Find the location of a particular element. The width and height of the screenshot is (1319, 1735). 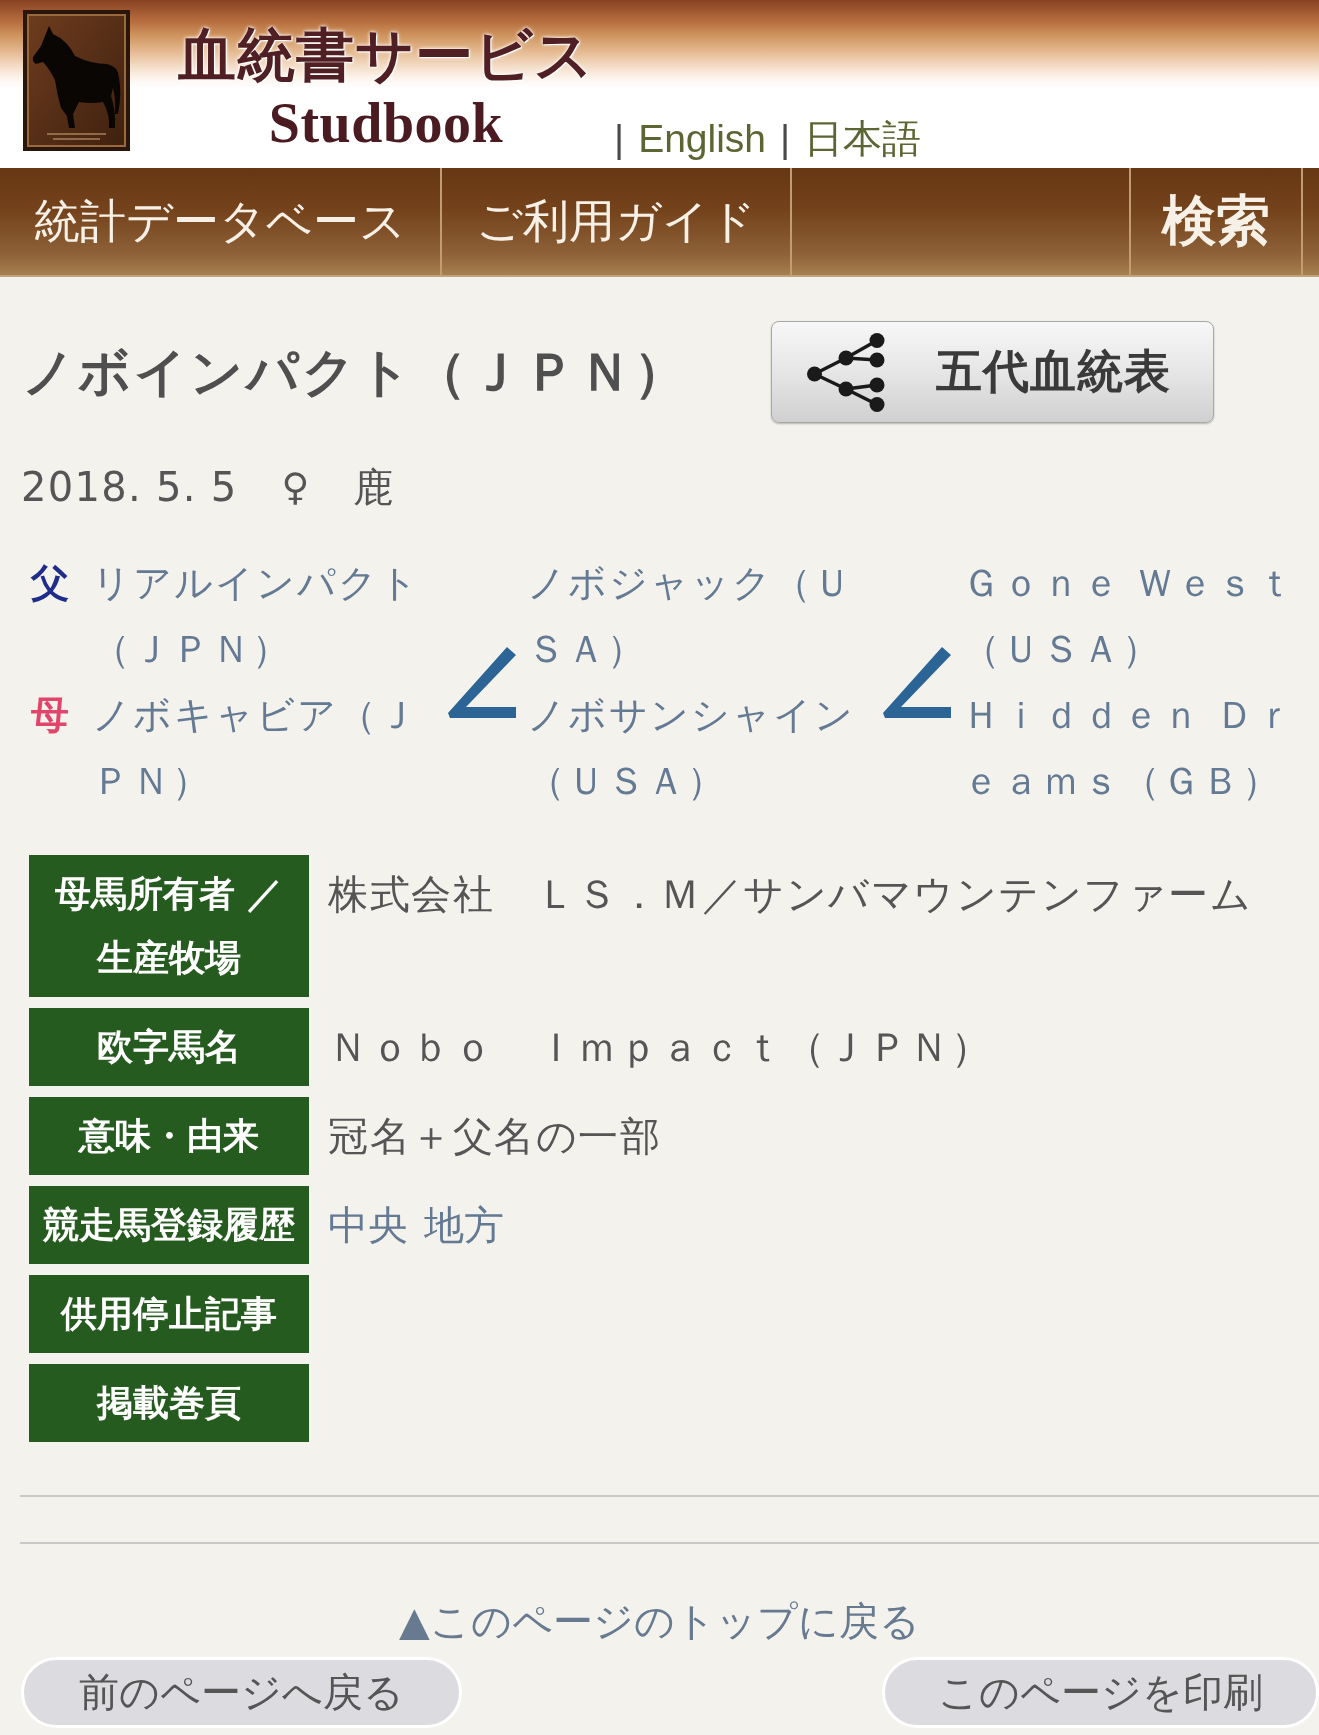

coat-color: 鹿 is located at coordinates (373, 487).